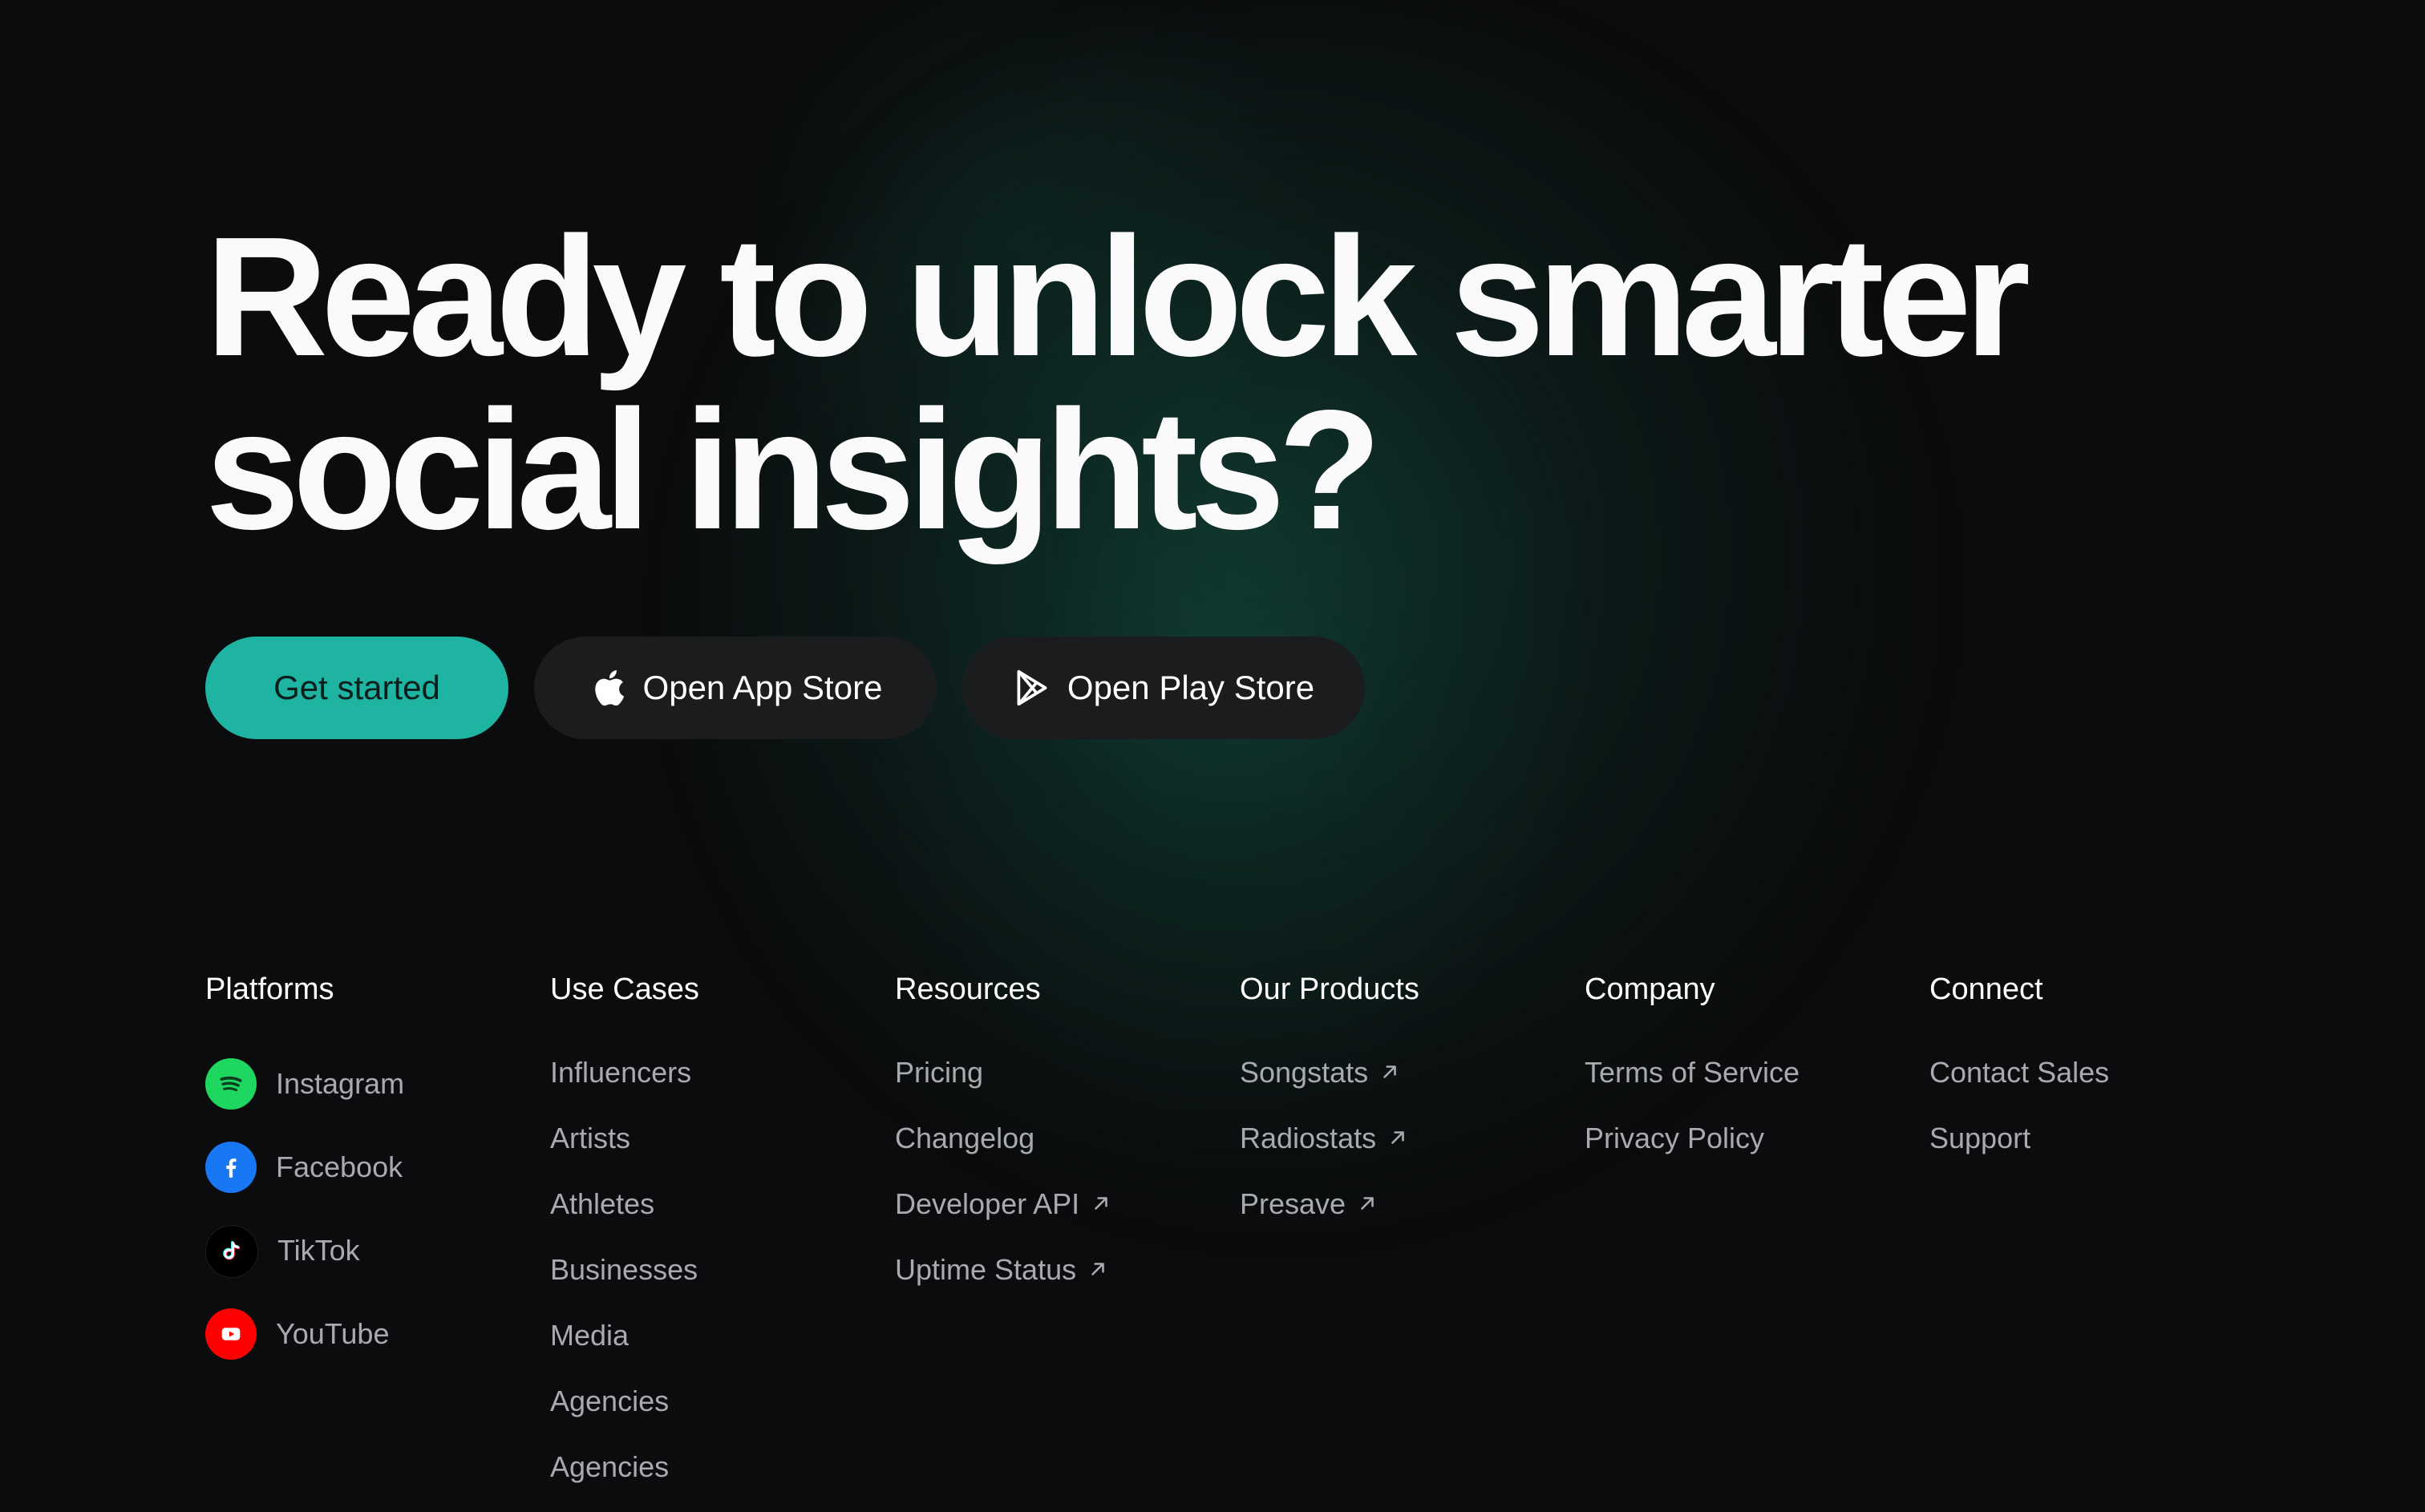 The width and height of the screenshot is (2425, 1512). I want to click on link-label: Presave, so click(1293, 1204).